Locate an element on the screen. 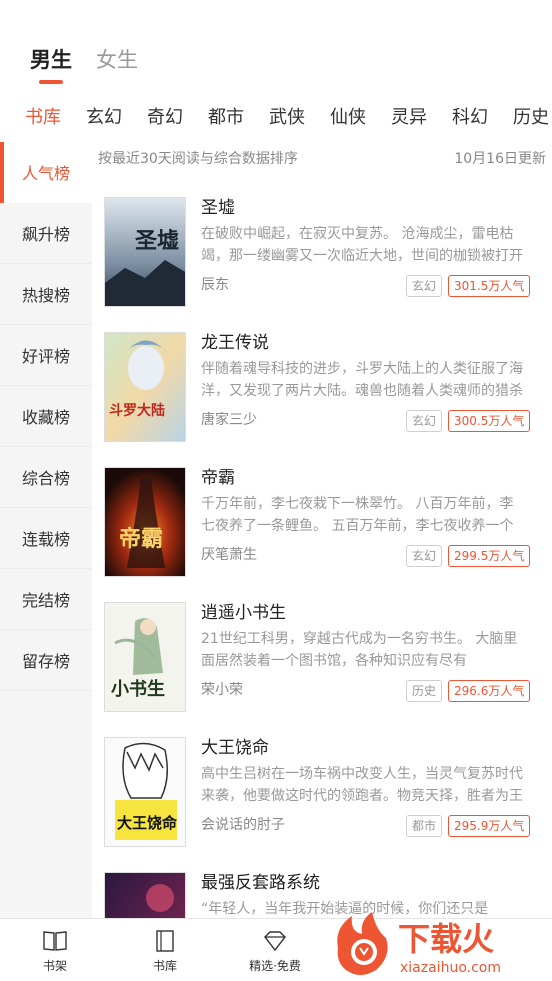 Image resolution: width=552 pixels, height=981 pixels. sidebar-item-top-rated: 好评榜 is located at coordinates (46, 355).